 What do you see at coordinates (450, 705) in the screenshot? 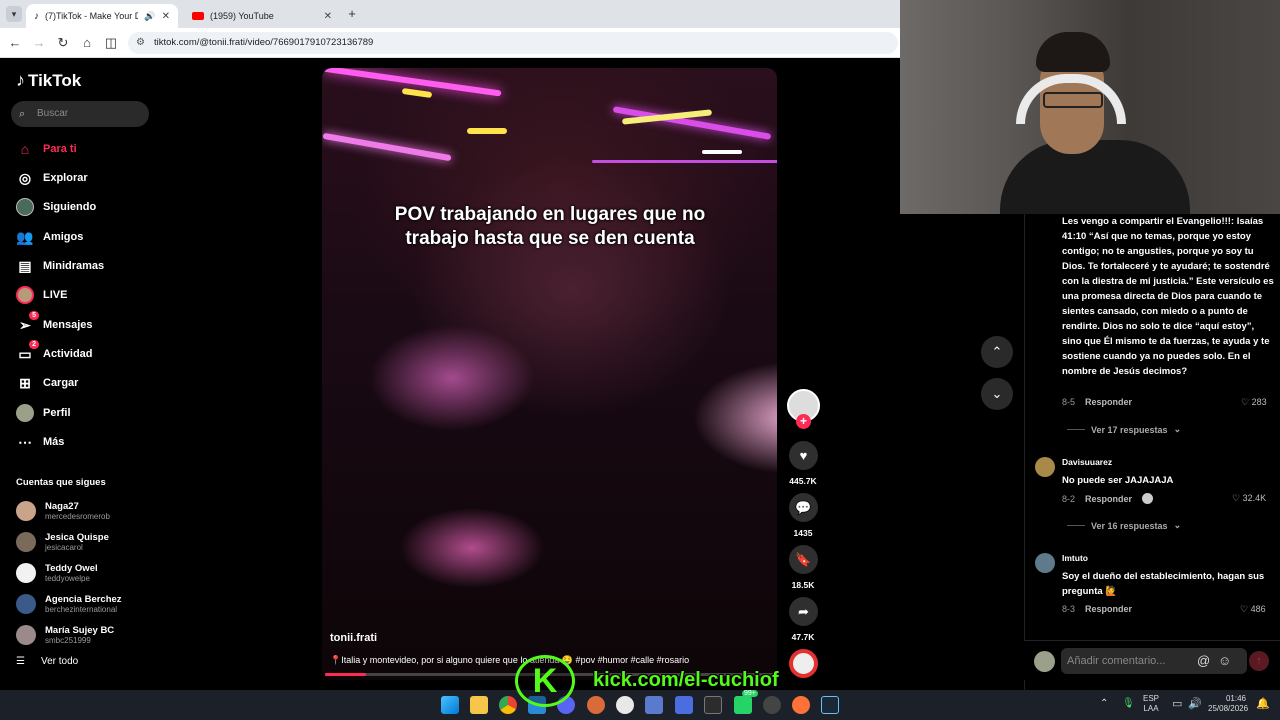
I see `windows-start-icon` at bounding box center [450, 705].